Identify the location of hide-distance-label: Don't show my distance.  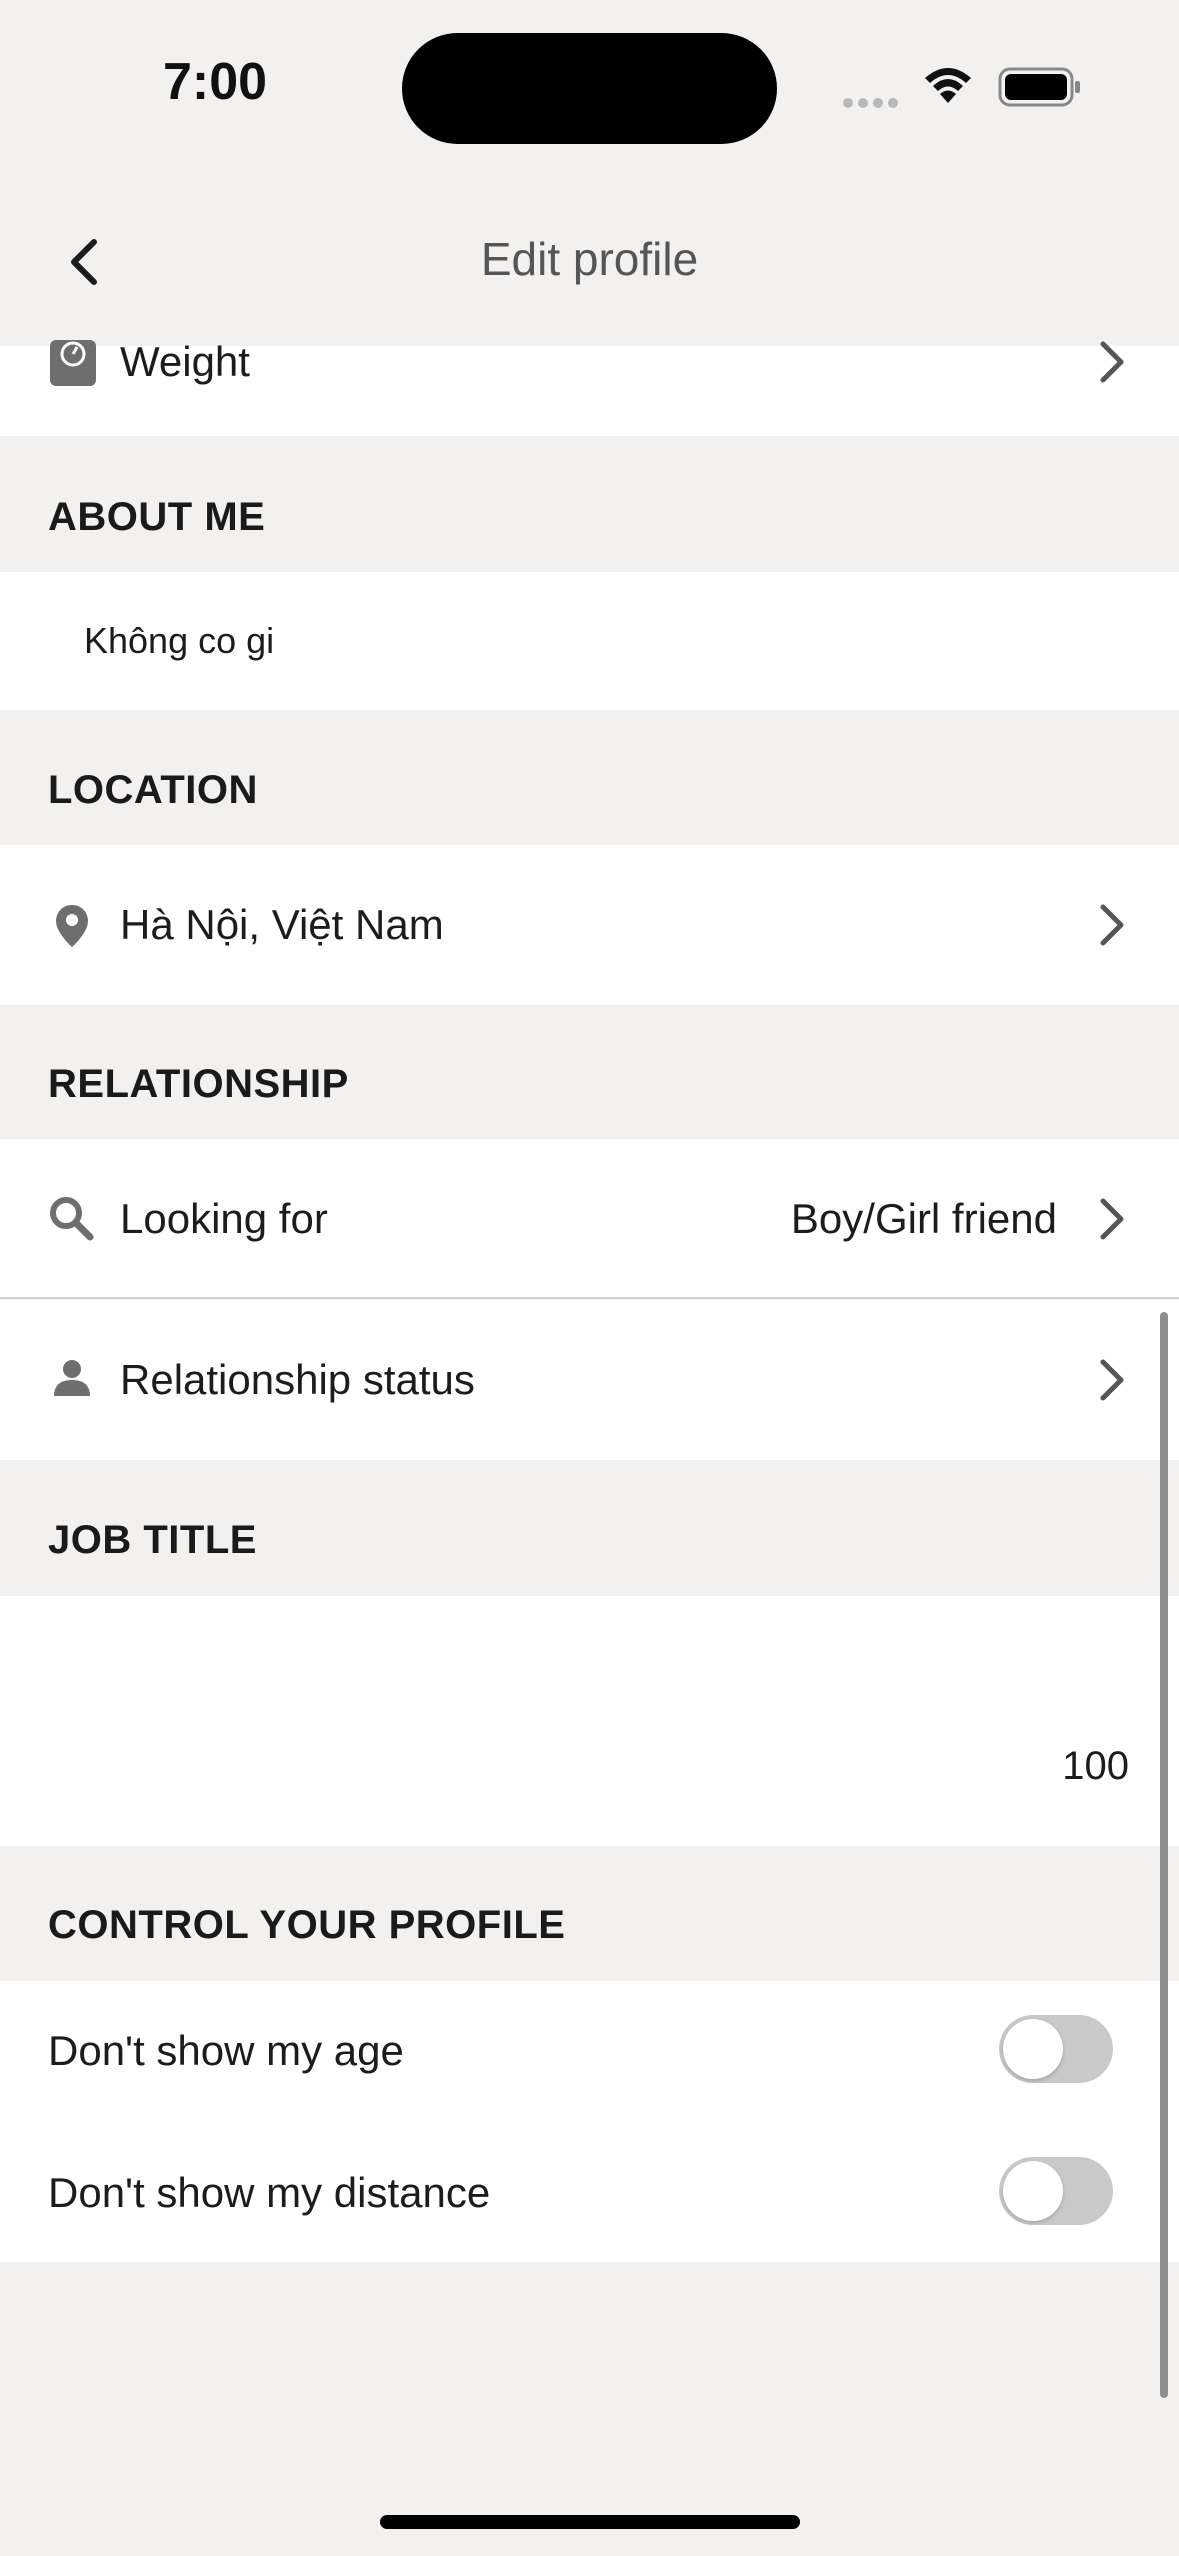
(269, 2192).